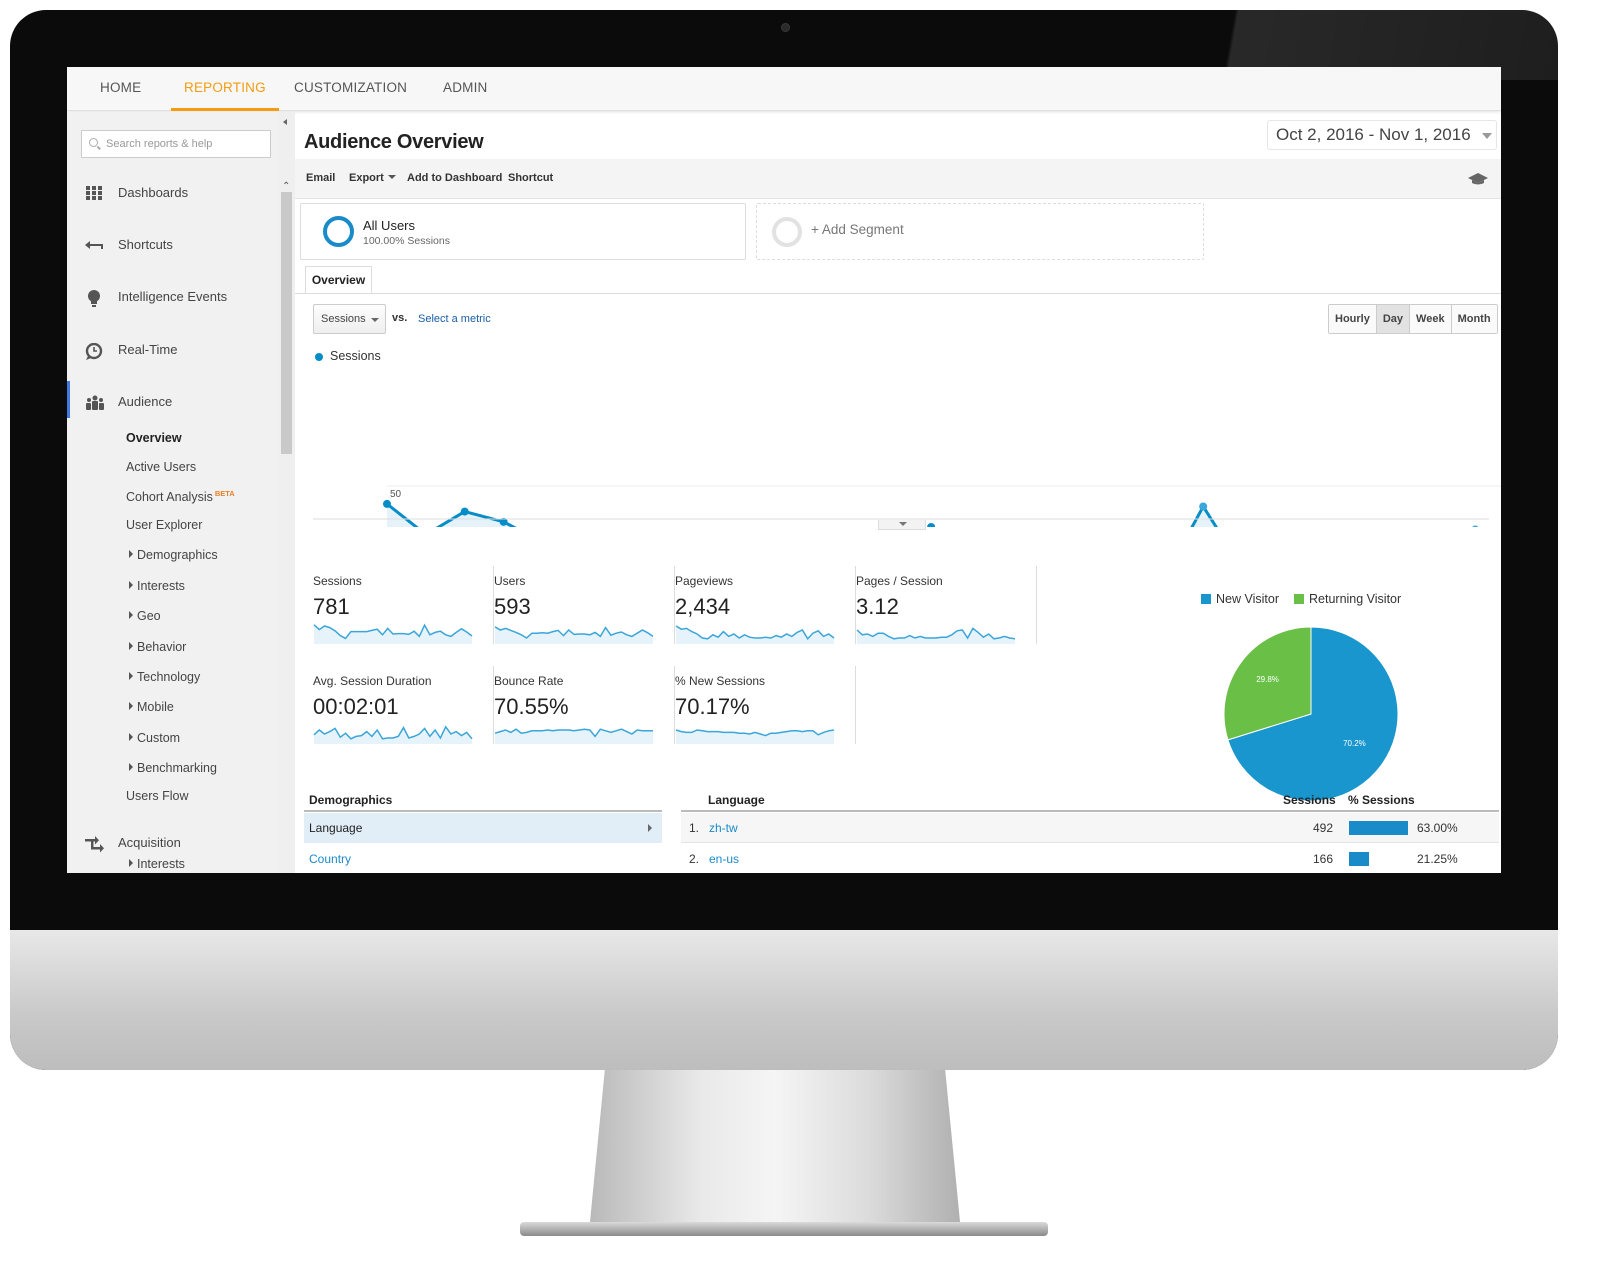 The height and width of the screenshot is (1277, 1600). I want to click on tab-reporting: REPORTING, so click(225, 89).